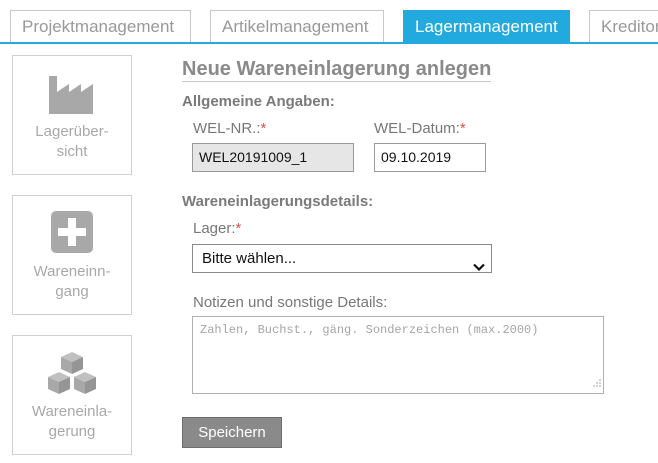  I want to click on factory-icon, so click(72, 93).